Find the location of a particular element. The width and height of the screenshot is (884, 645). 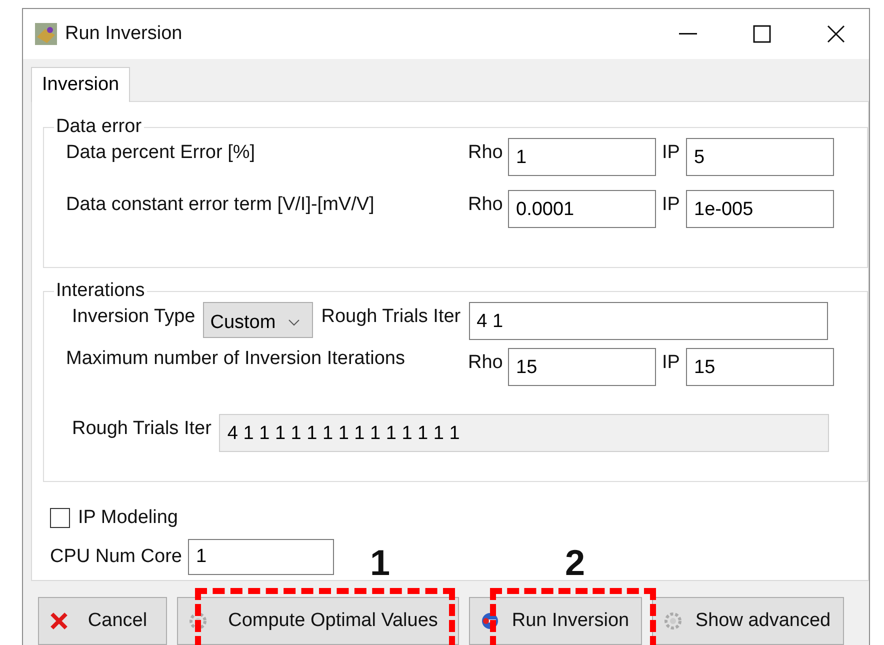

tab: Inversion is located at coordinates (80, 84).